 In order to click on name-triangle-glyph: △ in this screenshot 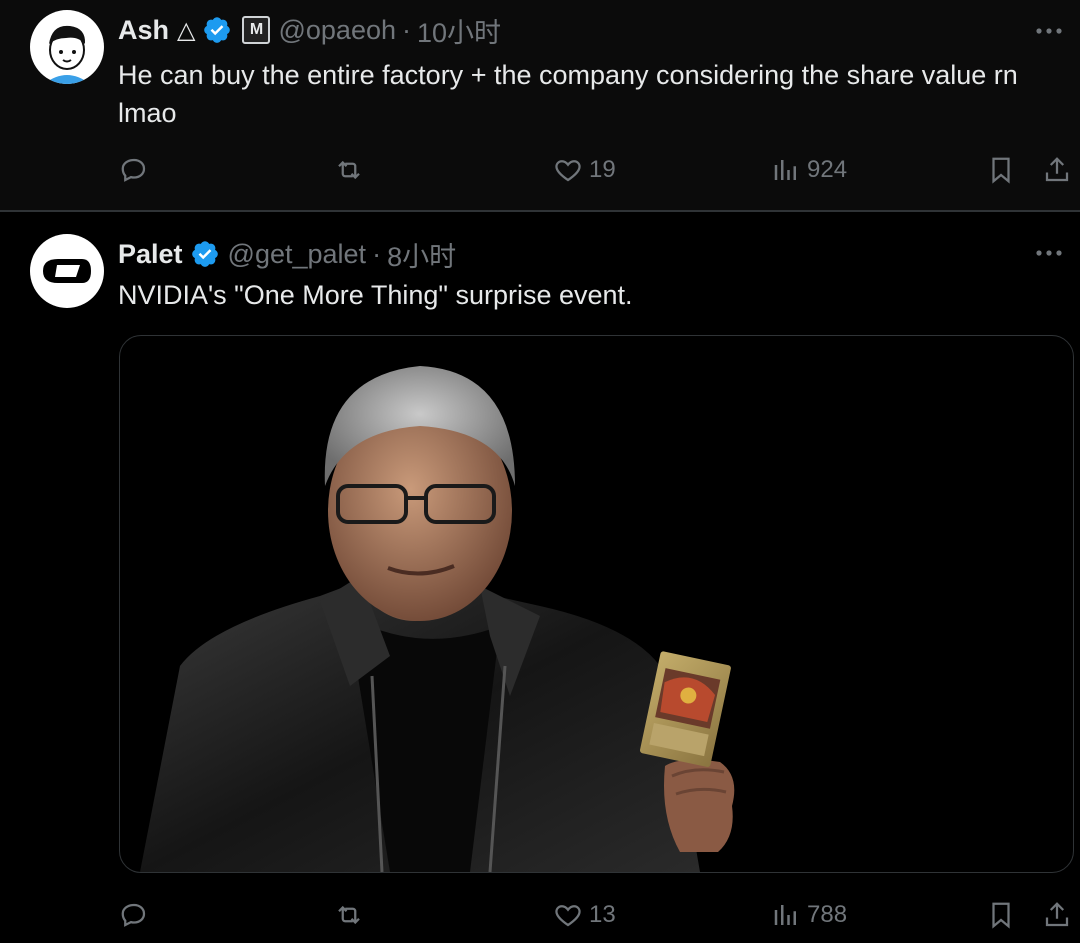, I will do `click(186, 30)`.